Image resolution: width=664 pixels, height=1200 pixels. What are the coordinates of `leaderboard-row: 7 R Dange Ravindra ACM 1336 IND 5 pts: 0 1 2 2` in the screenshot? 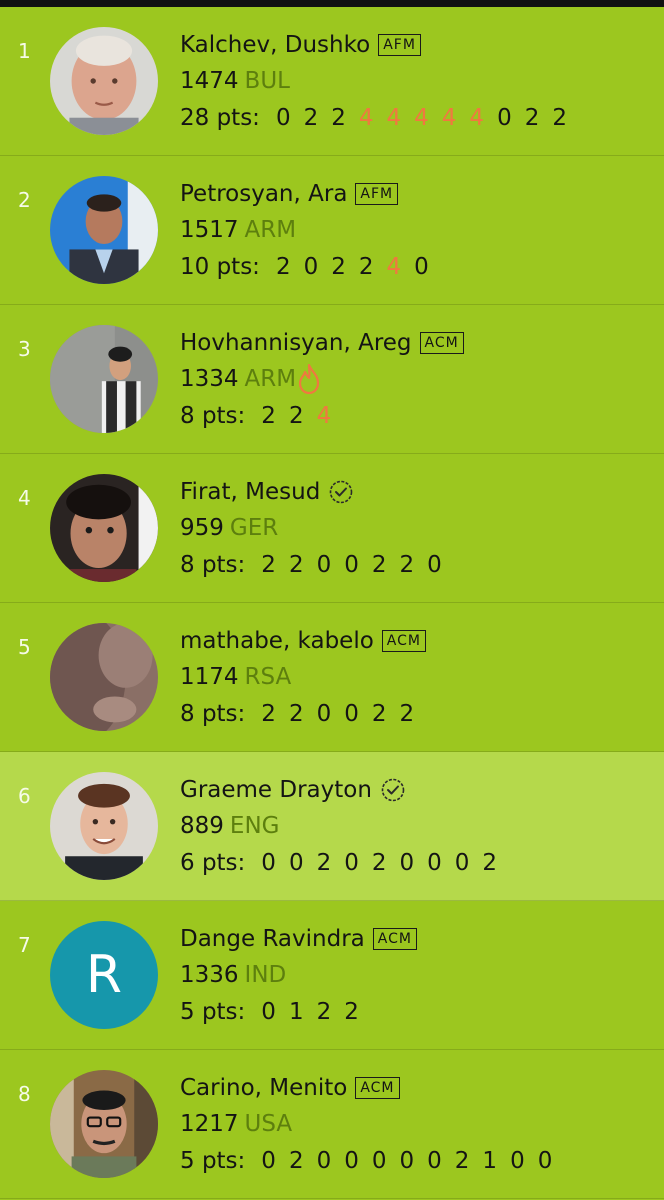 It's located at (332, 975).